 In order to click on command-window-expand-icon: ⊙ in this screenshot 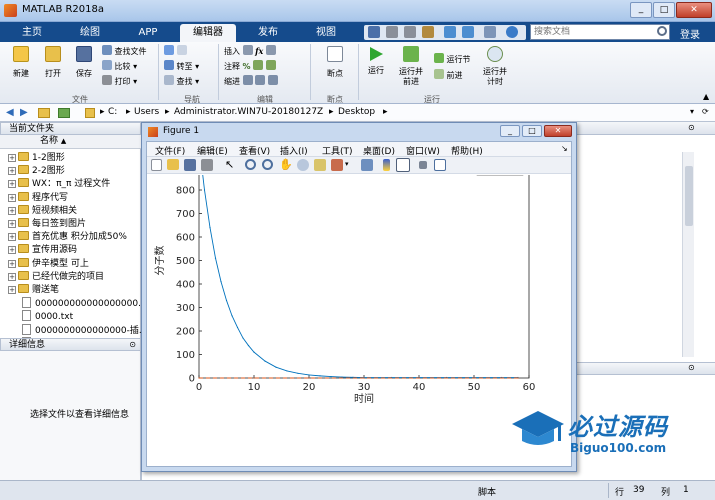, I will do `click(691, 367)`.